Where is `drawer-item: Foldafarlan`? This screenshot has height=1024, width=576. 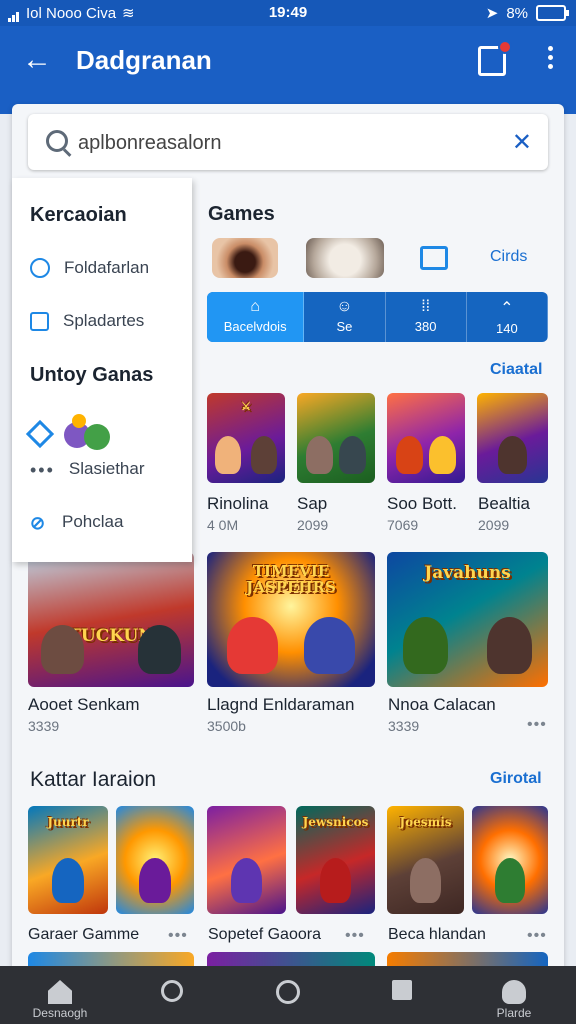
drawer-item: Foldafarlan is located at coordinates (89, 268).